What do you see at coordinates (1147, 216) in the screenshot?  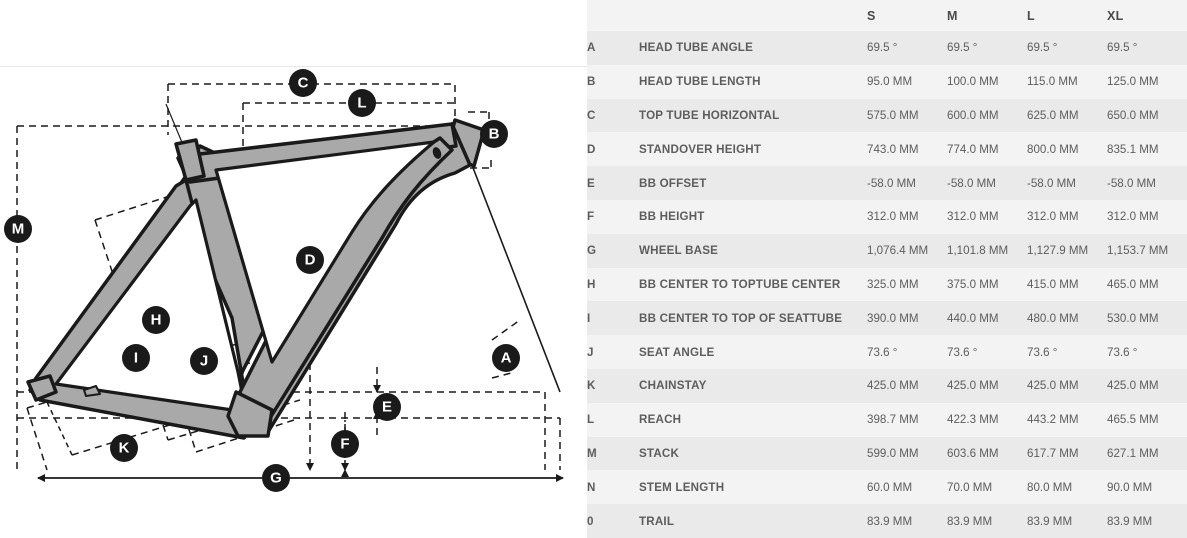 I see `row-value-xl: 312.0 MM` at bounding box center [1147, 216].